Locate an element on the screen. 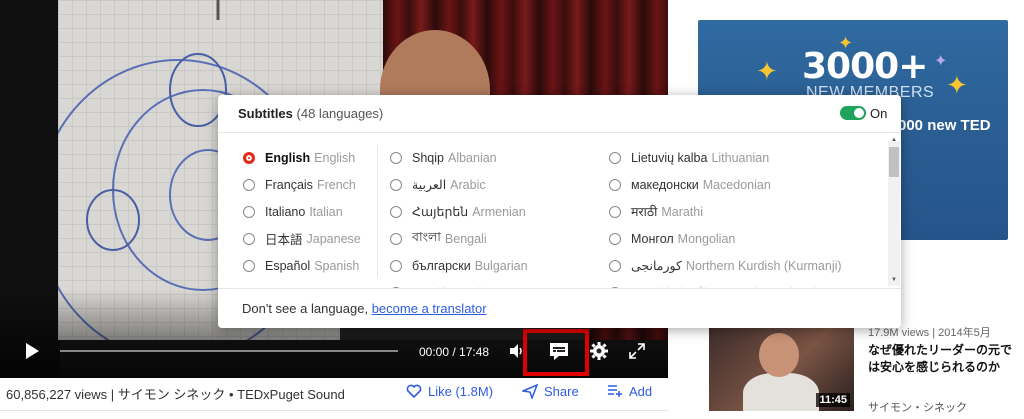  column-divider is located at coordinates (377, 211).